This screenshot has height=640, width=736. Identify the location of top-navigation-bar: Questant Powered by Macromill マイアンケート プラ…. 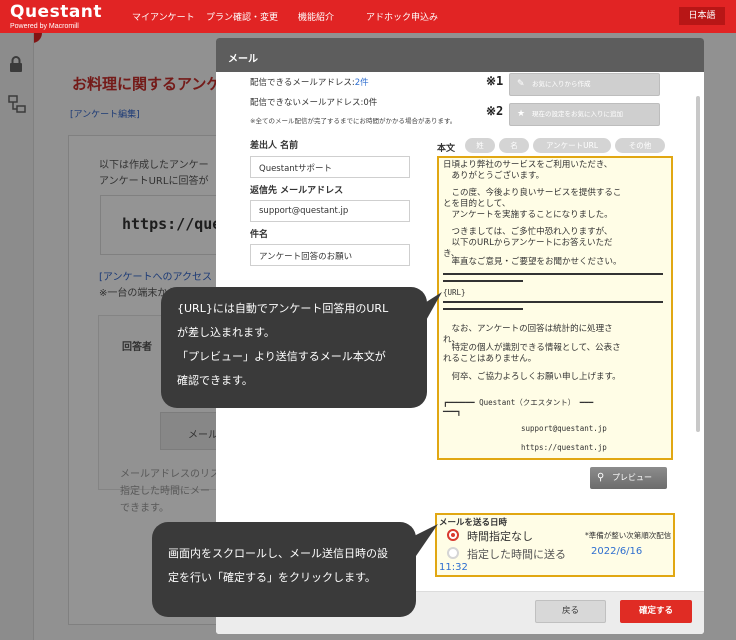
(368, 17).